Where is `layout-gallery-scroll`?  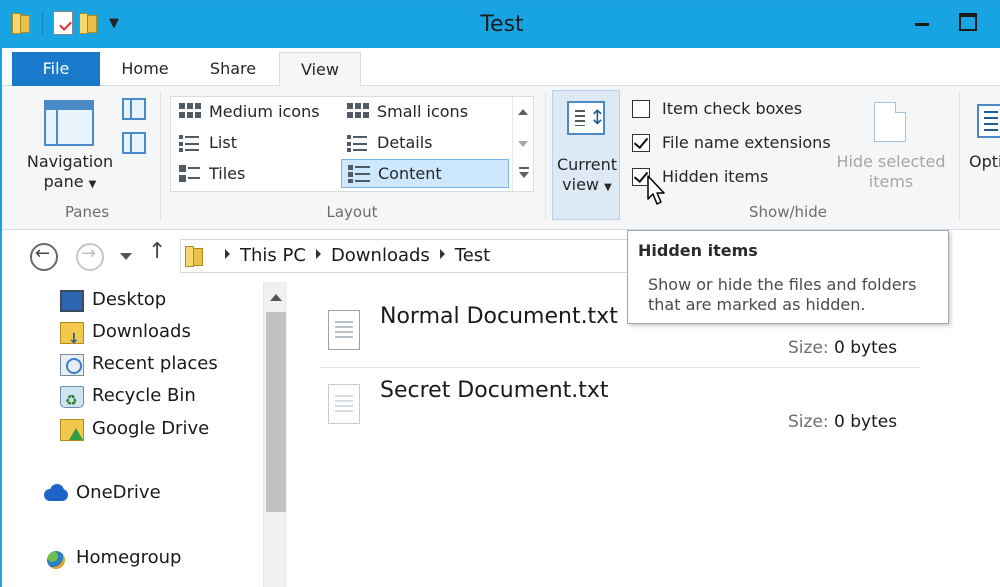 layout-gallery-scroll is located at coordinates (523, 144).